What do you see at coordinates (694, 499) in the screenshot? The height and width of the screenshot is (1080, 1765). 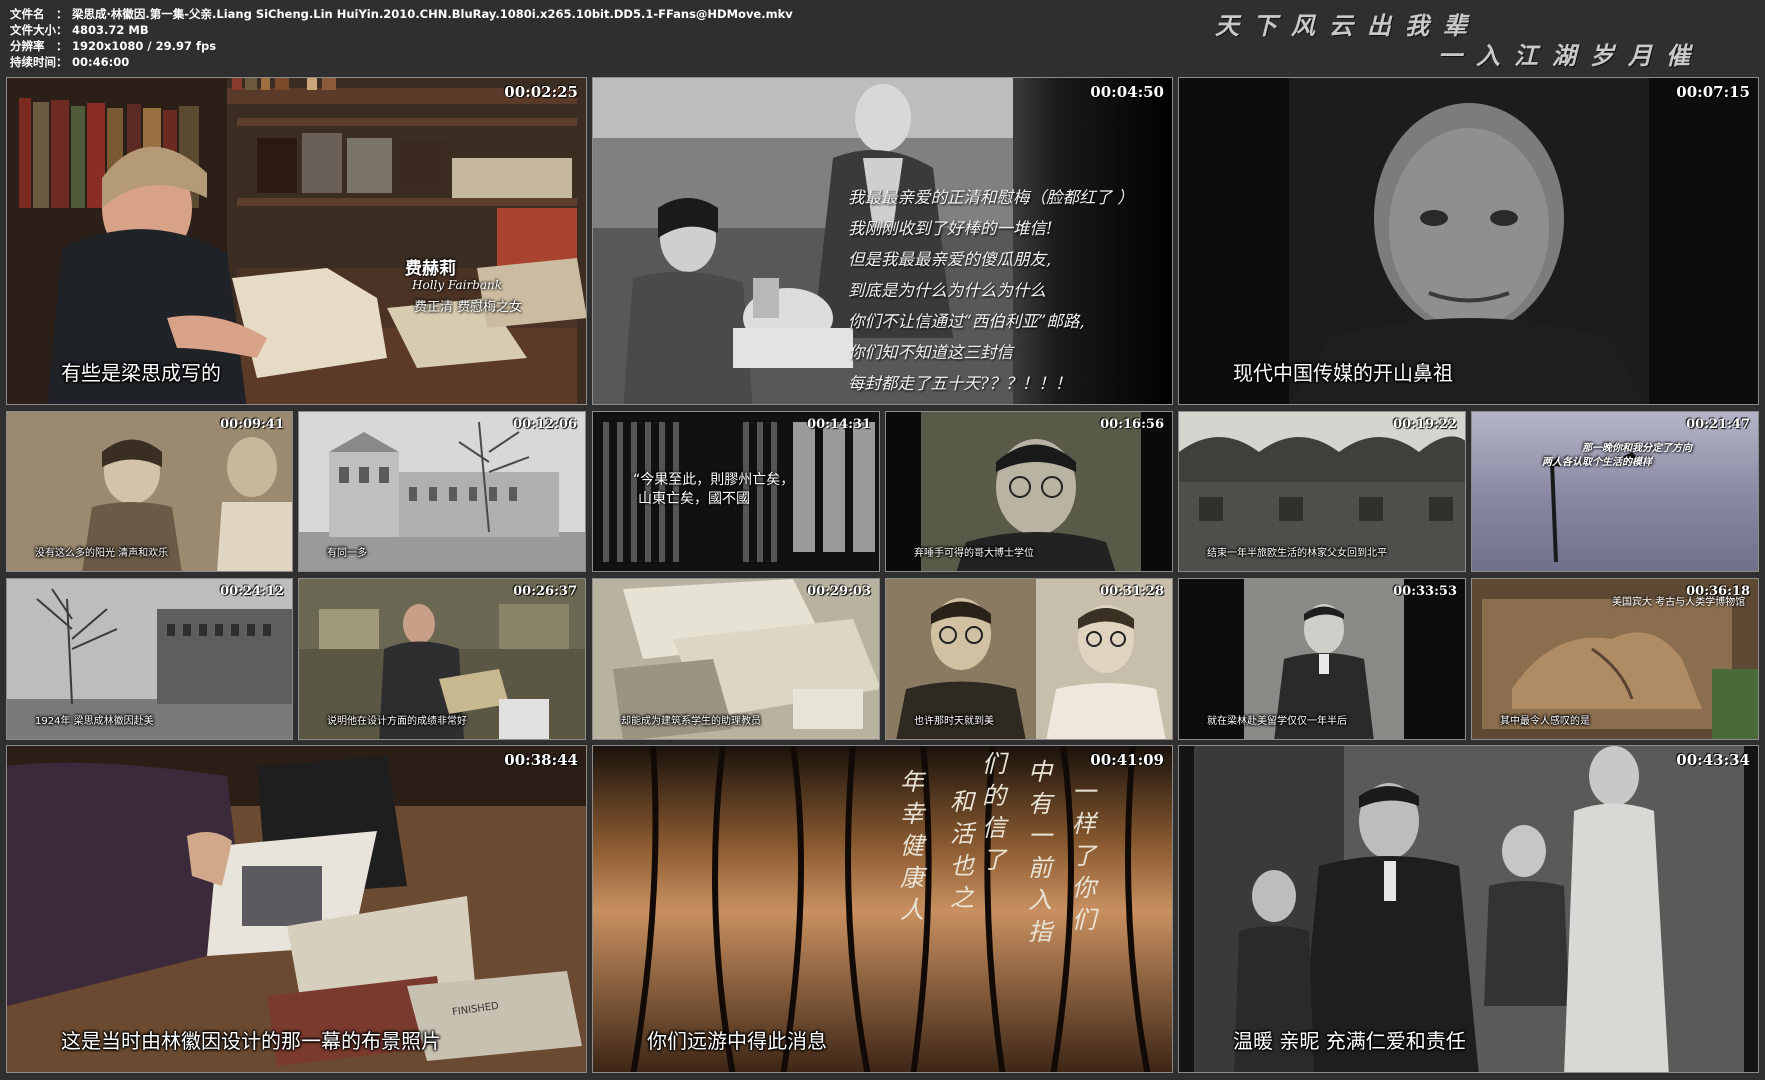 I see `quote-line-2: 山東亡矣，國不國` at bounding box center [694, 499].